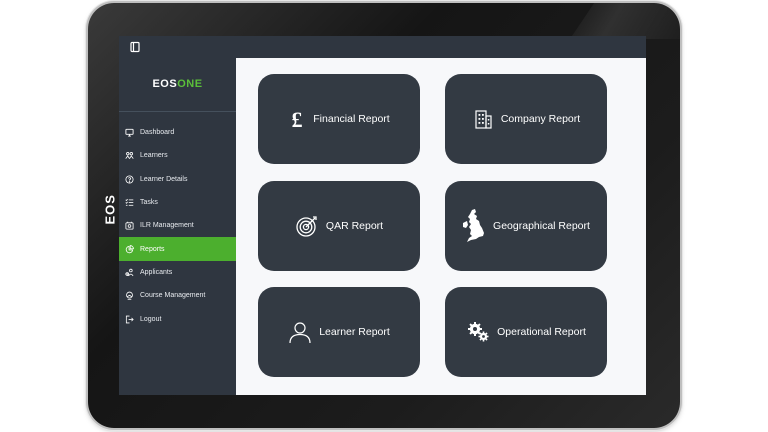 This screenshot has width=768, height=432. I want to click on sidebar-item-label: Tasks, so click(149, 203).